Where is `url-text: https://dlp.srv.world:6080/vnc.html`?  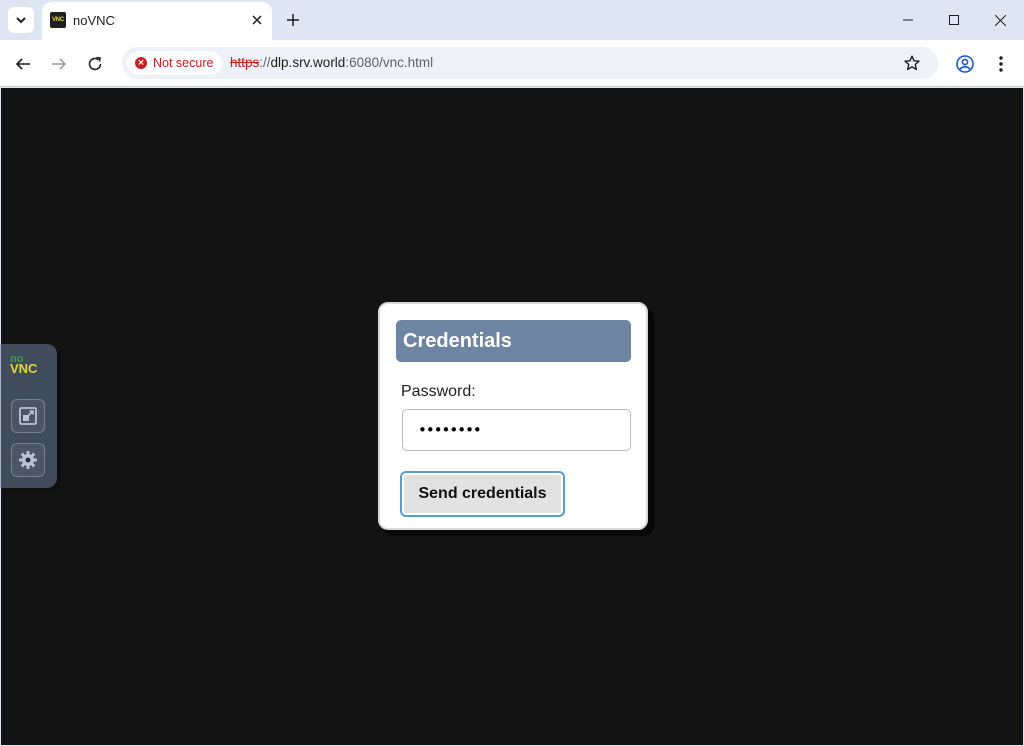
url-text: https://dlp.srv.world:6080/vnc.html is located at coordinates (331, 62).